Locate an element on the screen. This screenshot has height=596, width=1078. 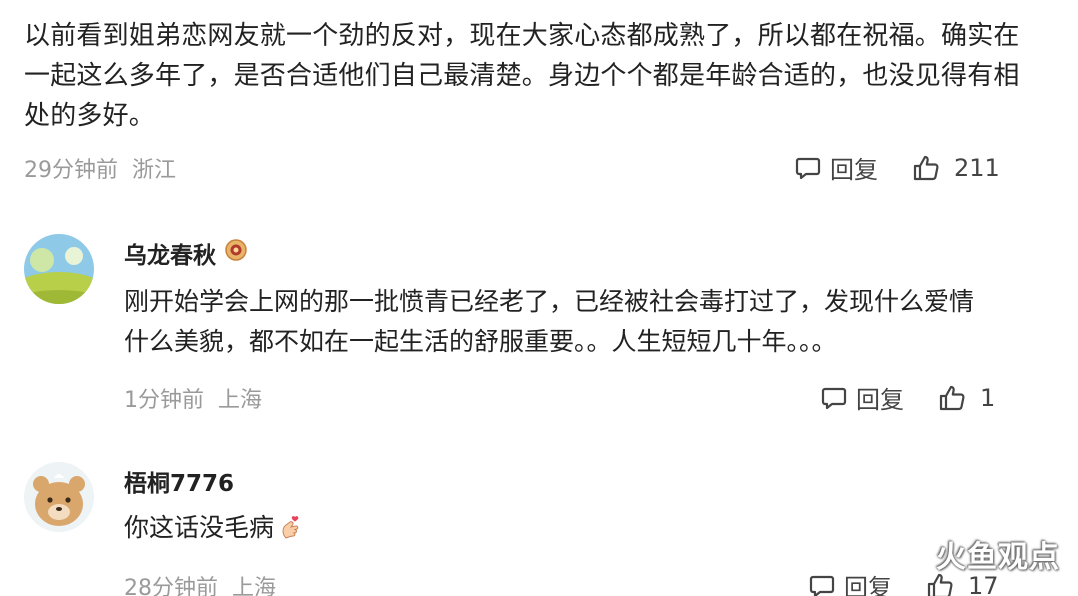
username-row: 乌龙春秋 is located at coordinates (186, 253).